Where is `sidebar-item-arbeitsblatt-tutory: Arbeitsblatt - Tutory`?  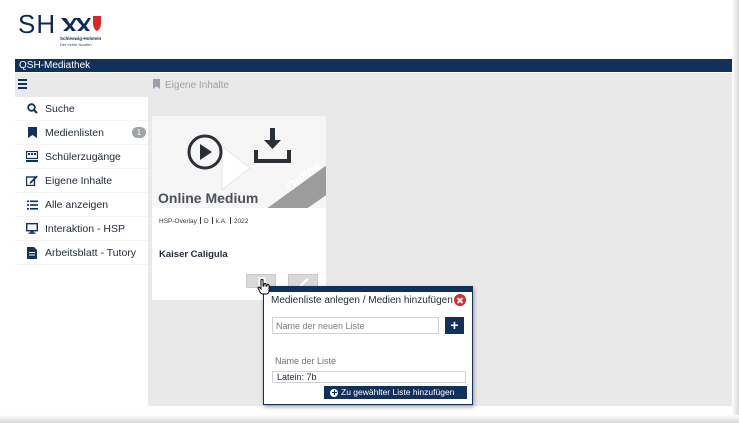
sidebar-item-arbeitsblatt-tutory: Arbeitsblatt - Tutory is located at coordinates (81, 253).